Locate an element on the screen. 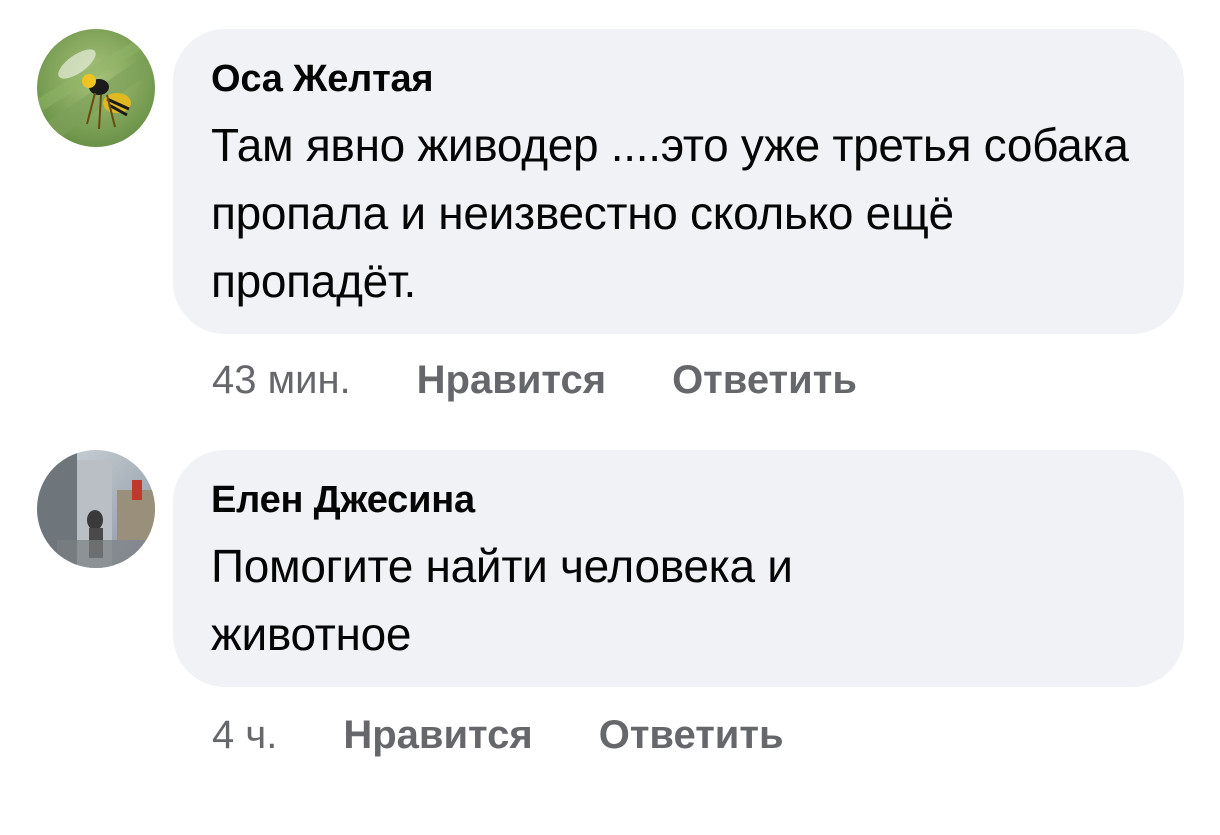  comment-timestamp: 4 ч. is located at coordinates (244, 735).